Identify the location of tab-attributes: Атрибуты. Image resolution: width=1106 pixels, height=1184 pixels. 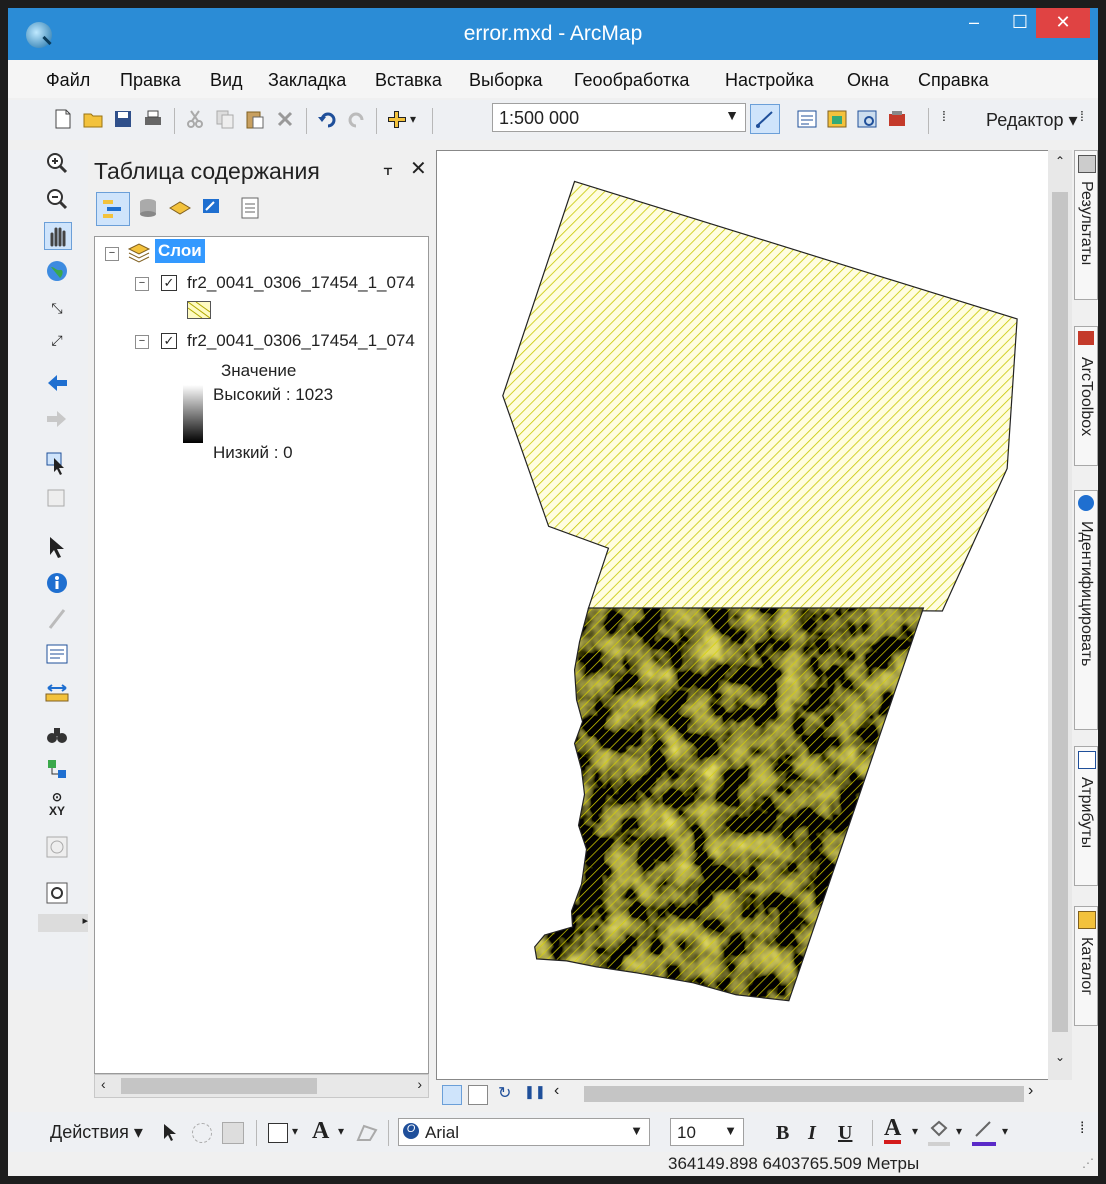
(1086, 816).